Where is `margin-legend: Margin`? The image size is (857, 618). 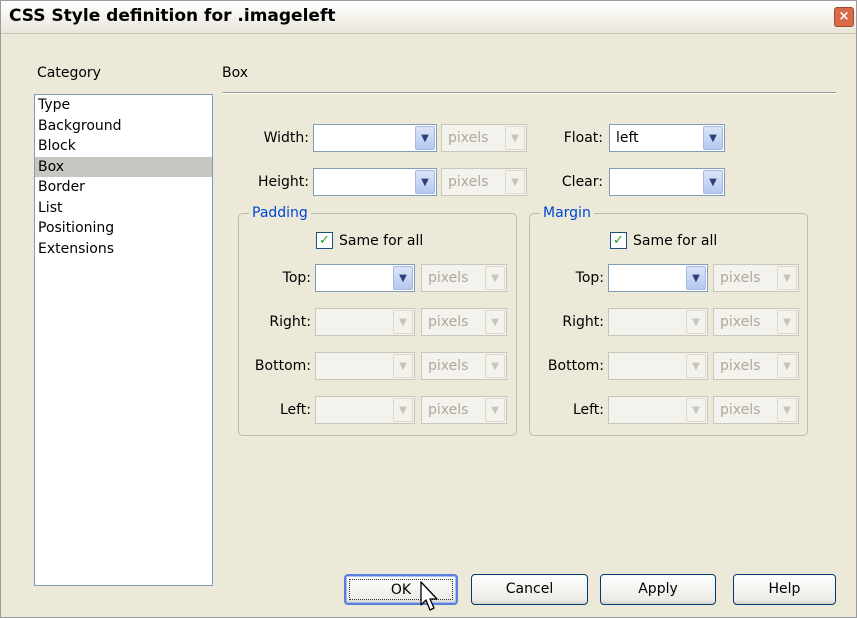
margin-legend: Margin is located at coordinates (567, 213).